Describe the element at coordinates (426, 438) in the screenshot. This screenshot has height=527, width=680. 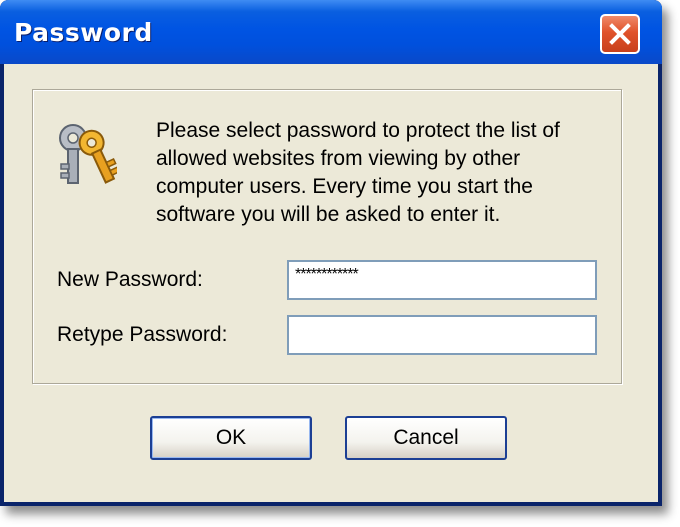
I see `cancel-button: Cancel` at that location.